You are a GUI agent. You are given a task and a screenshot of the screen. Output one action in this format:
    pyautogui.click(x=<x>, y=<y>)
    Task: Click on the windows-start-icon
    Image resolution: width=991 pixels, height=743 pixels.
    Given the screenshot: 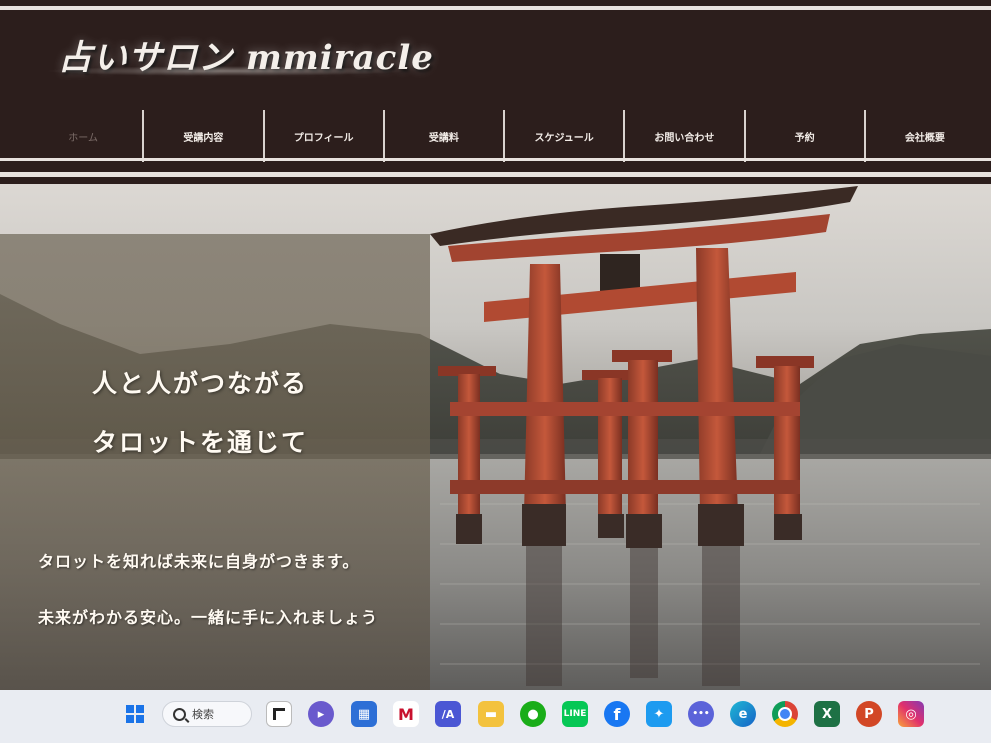 What is the action you would take?
    pyautogui.click(x=135, y=714)
    